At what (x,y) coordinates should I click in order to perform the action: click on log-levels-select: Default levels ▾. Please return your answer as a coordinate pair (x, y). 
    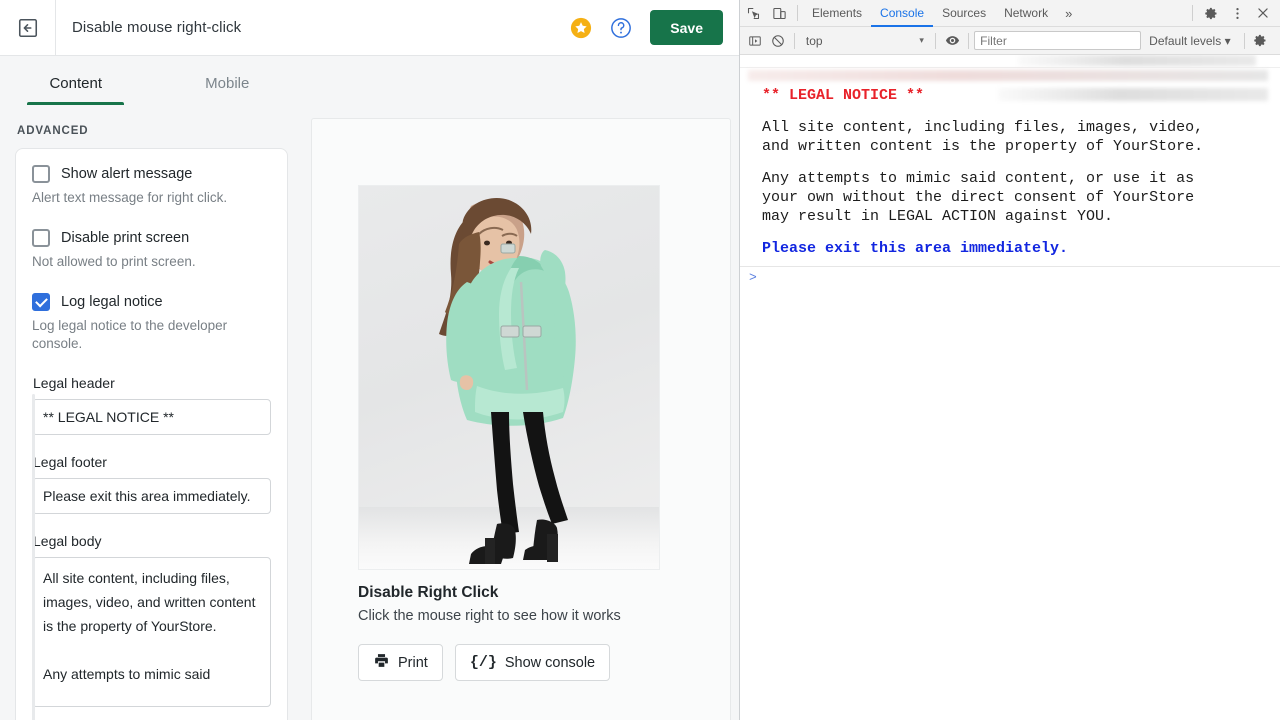
    Looking at the image, I should click on (1189, 41).